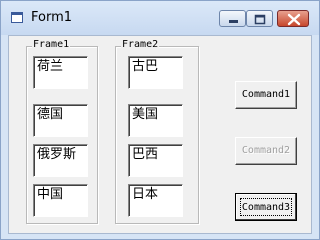 This screenshot has height=240, width=320. What do you see at coordinates (60, 120) in the screenshot?
I see `frame1-textbox-2: 德国` at bounding box center [60, 120].